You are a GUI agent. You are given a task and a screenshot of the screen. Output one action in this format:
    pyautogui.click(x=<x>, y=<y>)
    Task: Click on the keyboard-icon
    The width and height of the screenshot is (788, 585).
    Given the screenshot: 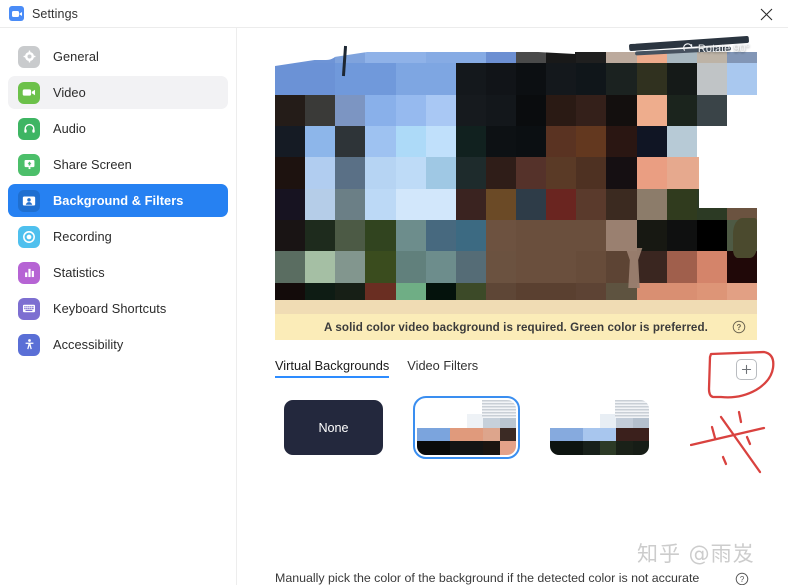 What is the action you would take?
    pyautogui.click(x=29, y=308)
    